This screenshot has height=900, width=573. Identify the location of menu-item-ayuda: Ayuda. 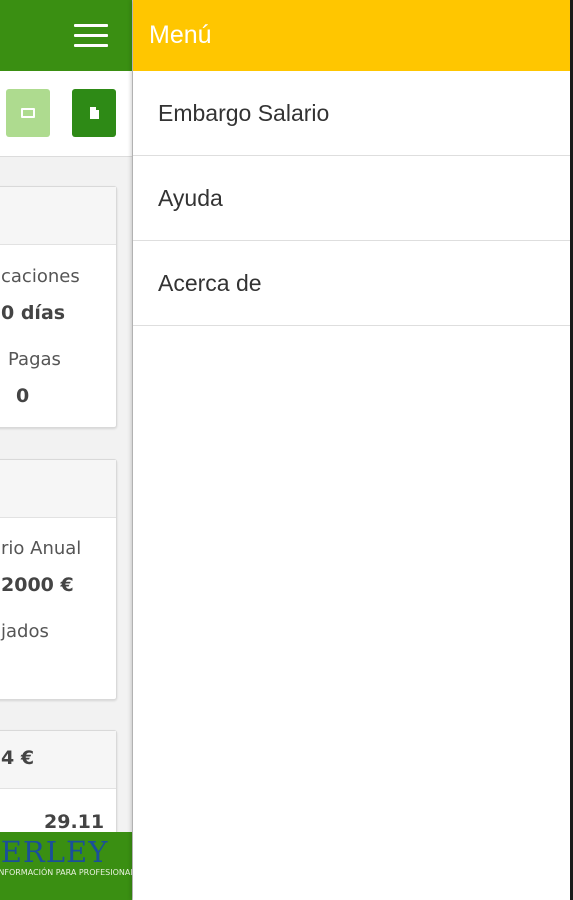
(353, 198).